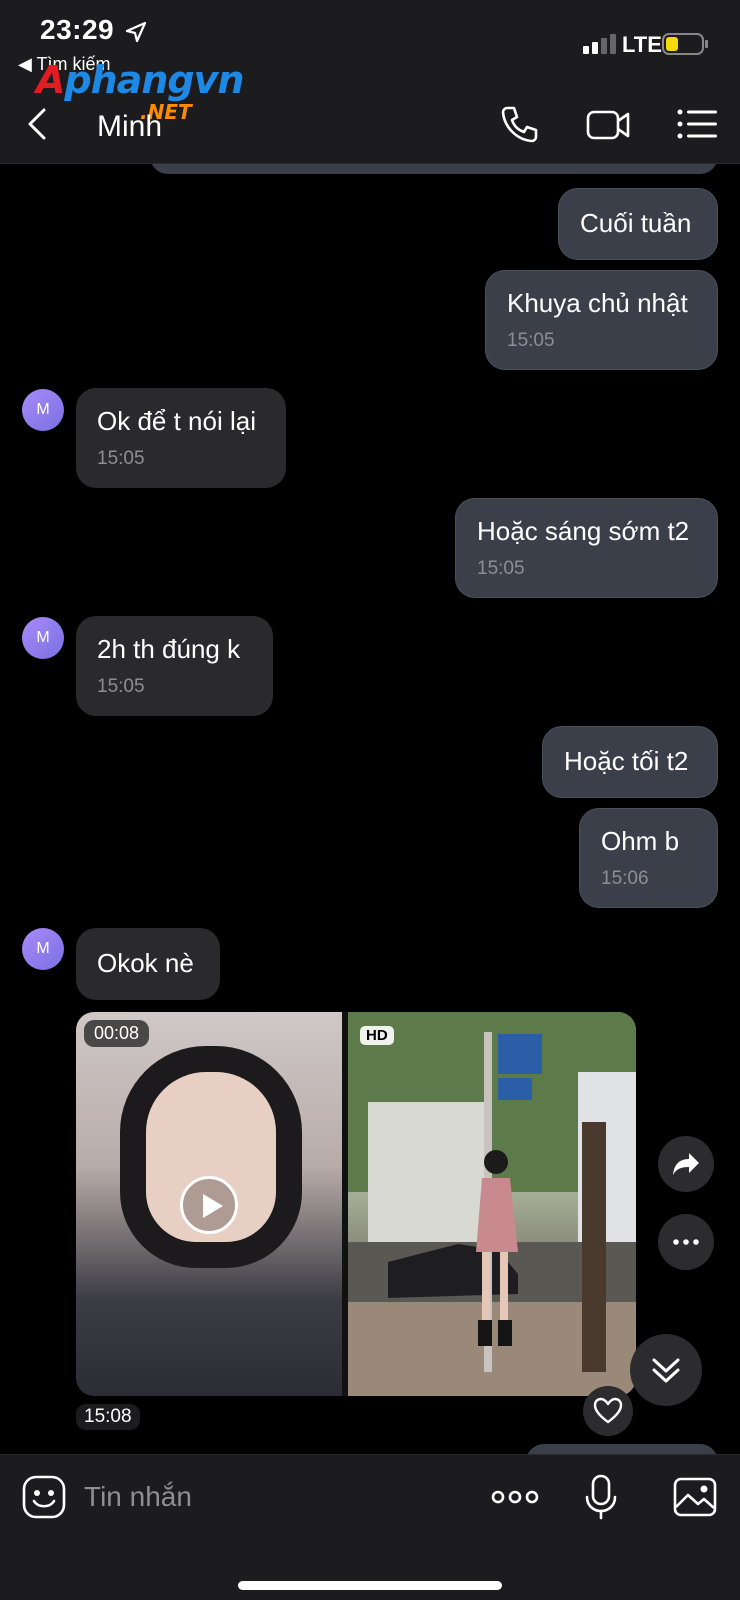  I want to click on battery-icon, so click(685, 44).